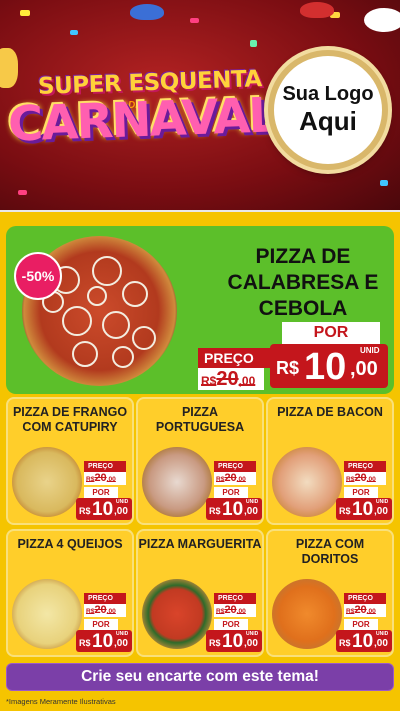 The height and width of the screenshot is (711, 400). What do you see at coordinates (200, 677) in the screenshot?
I see `cta-button: Crie seu encarte com este tema!` at bounding box center [200, 677].